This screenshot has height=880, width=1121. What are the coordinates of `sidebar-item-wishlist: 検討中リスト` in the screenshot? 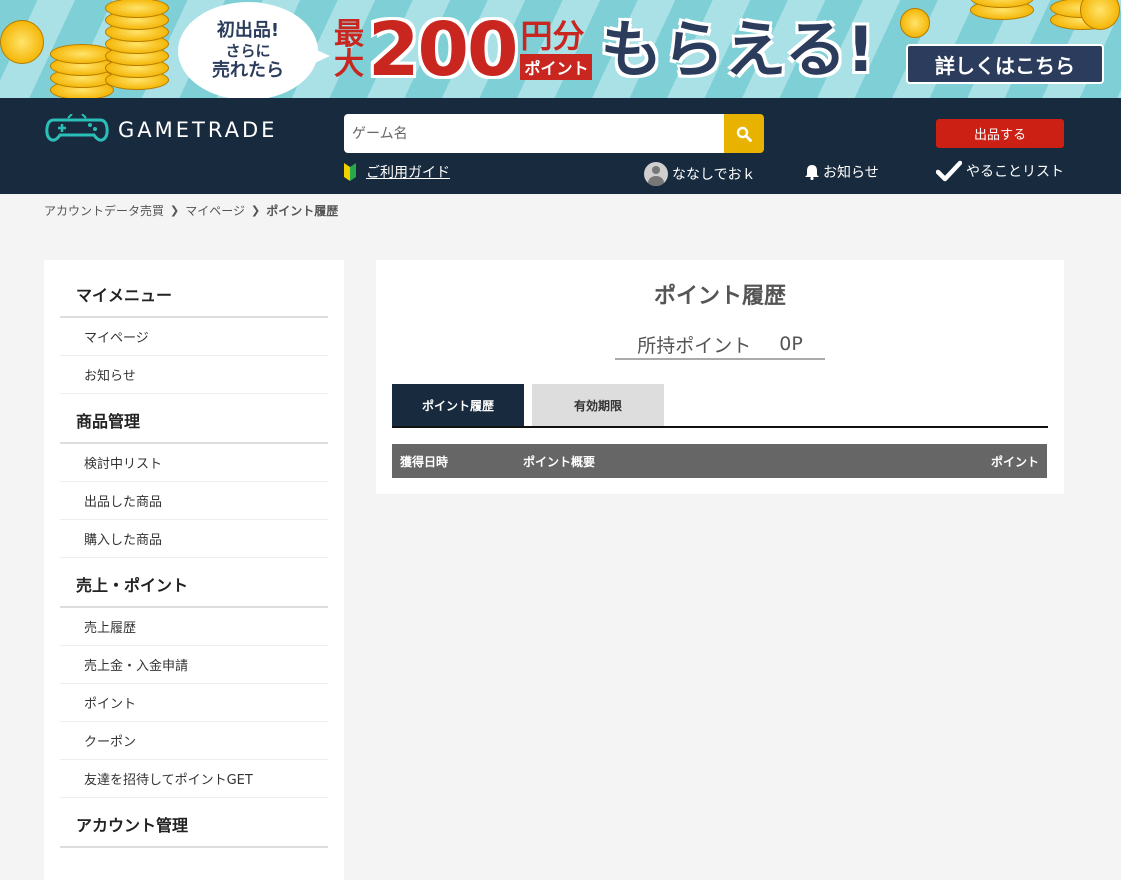 It's located at (194, 463).